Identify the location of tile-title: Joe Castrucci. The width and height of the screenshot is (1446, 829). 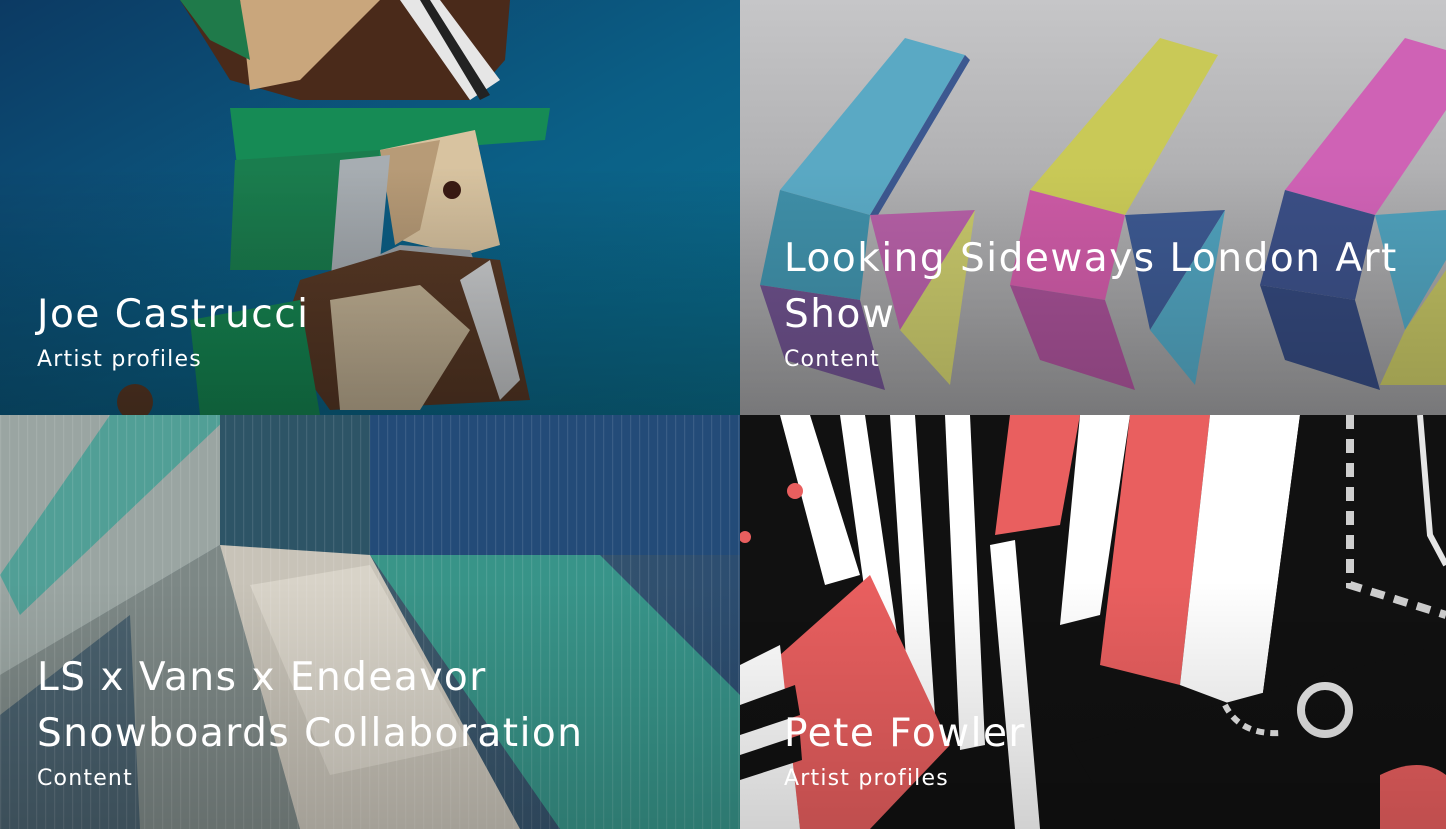
(373, 315).